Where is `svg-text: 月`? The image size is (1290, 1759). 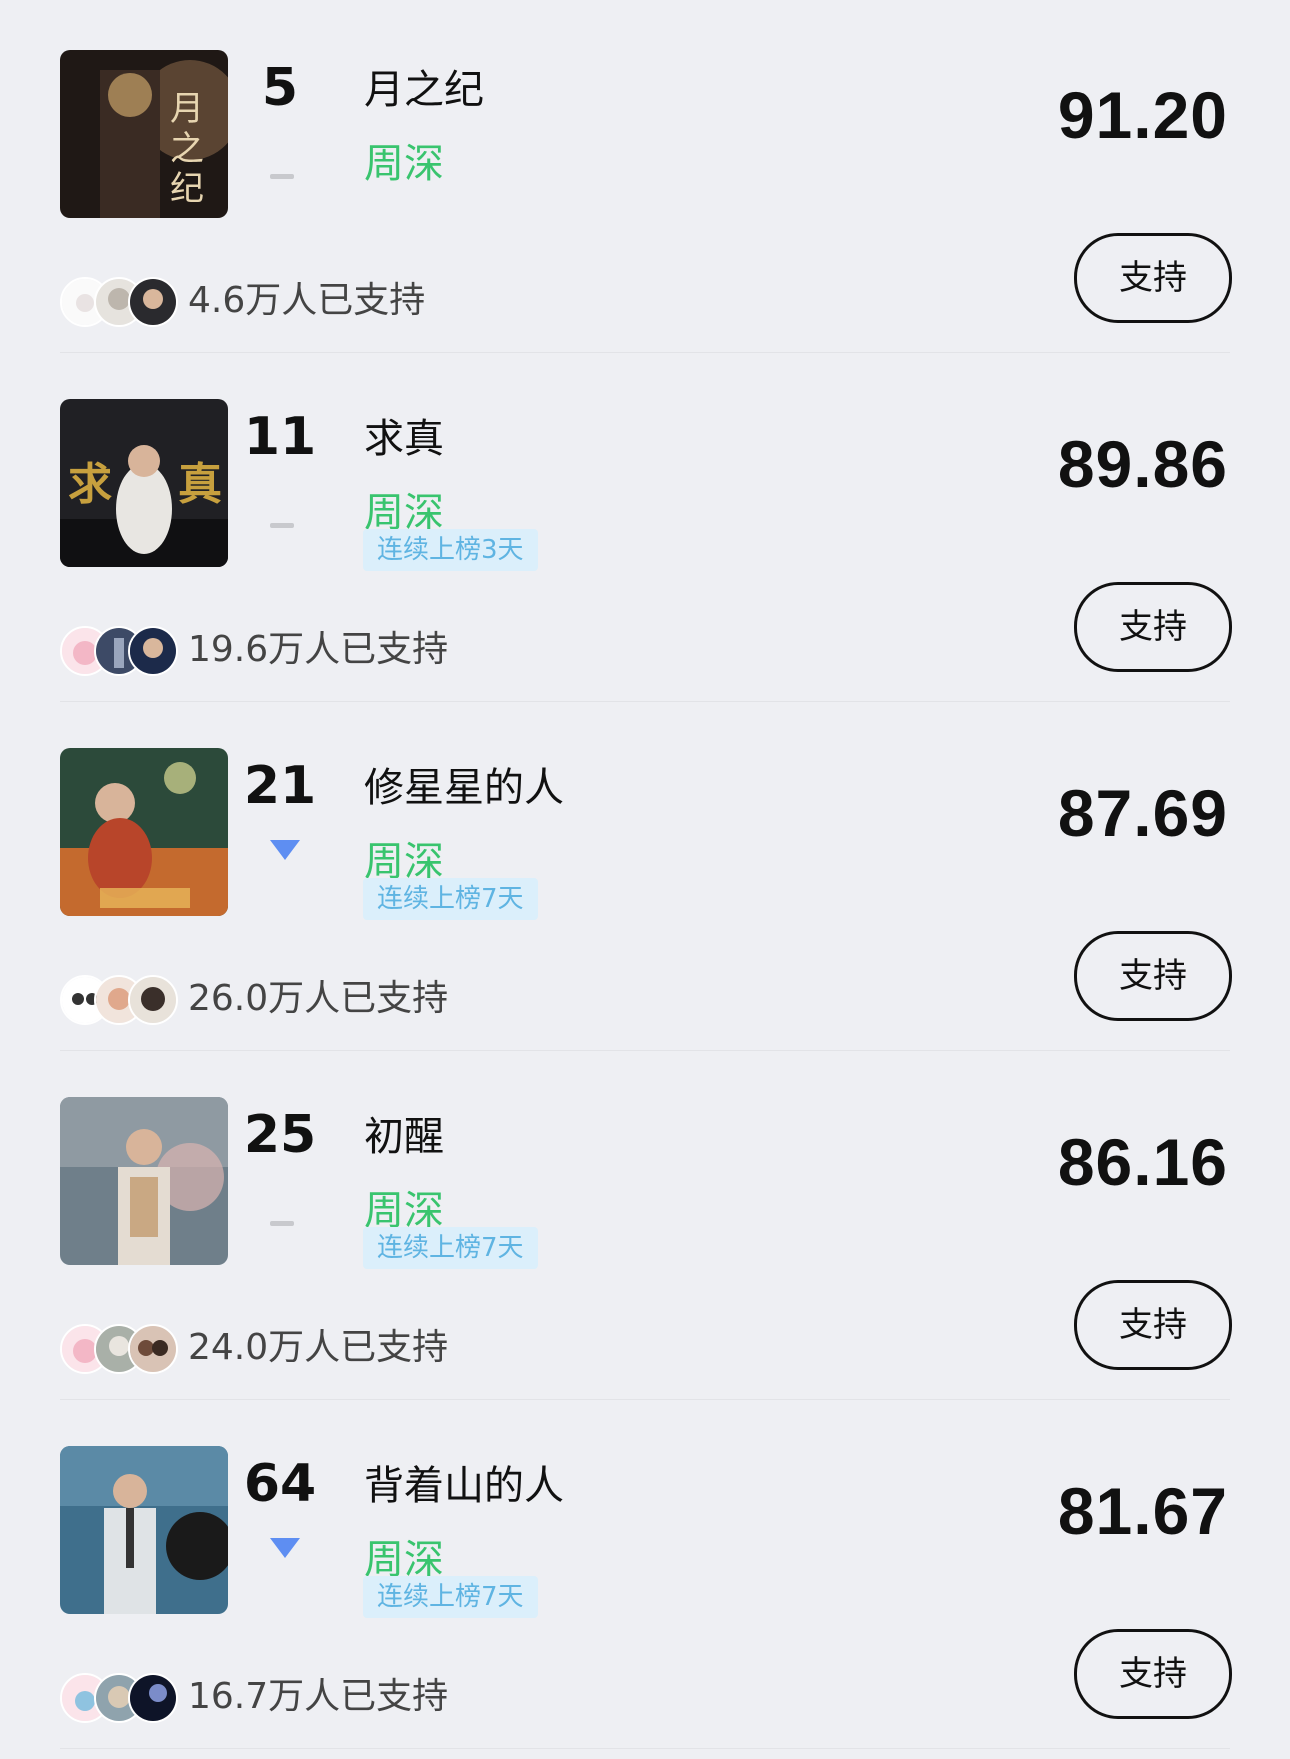 svg-text: 月 is located at coordinates (187, 109).